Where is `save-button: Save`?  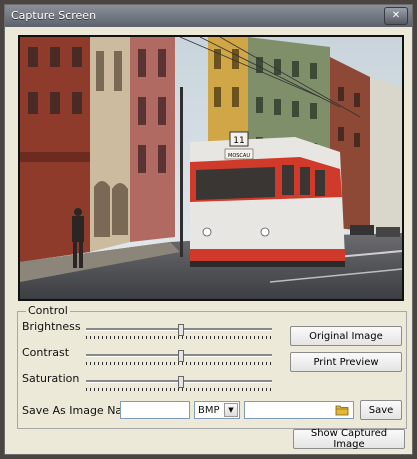
save-button: Save is located at coordinates (381, 410).